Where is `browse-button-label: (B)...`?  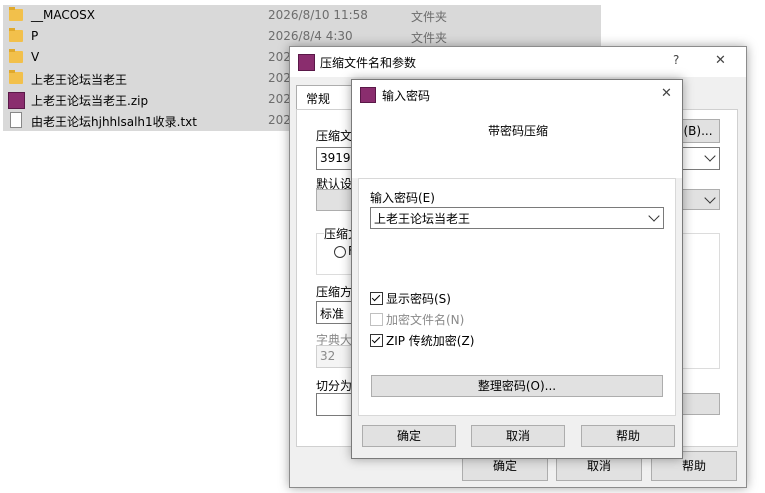
browse-button-label: (B)... is located at coordinates (698, 131).